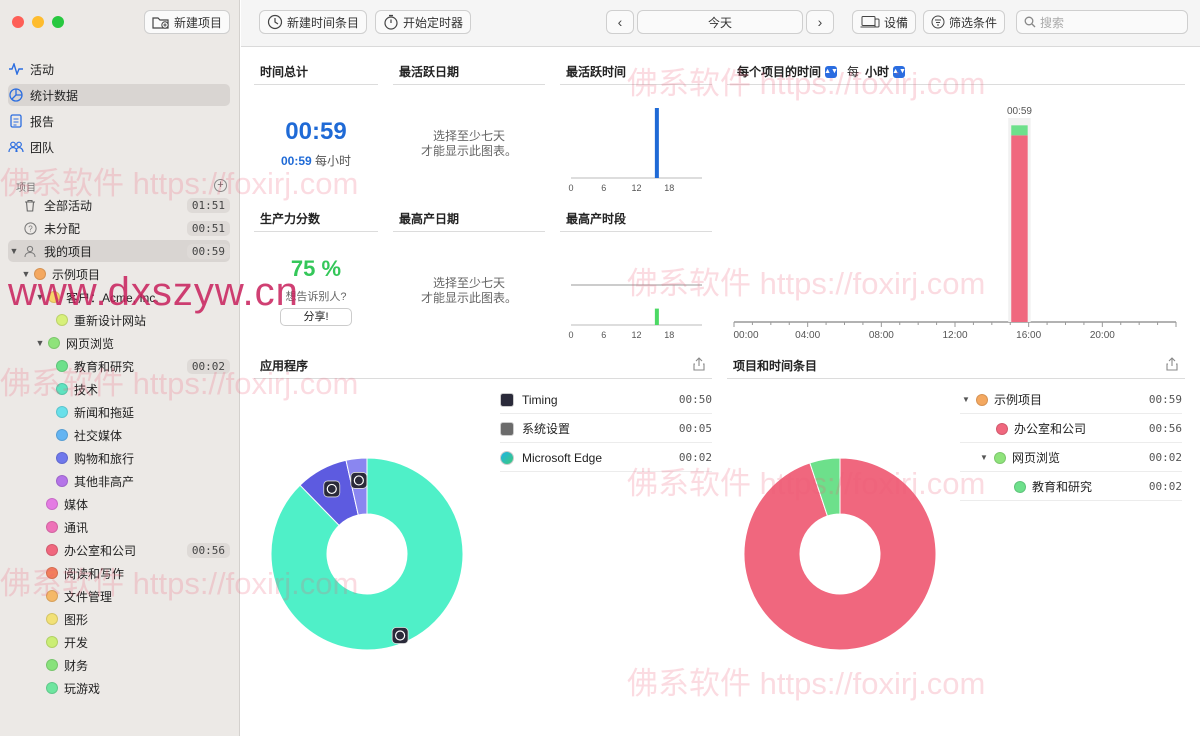 This screenshot has width=1200, height=736. What do you see at coordinates (208, 366) in the screenshot?
I see `time-badge: 00:02` at bounding box center [208, 366].